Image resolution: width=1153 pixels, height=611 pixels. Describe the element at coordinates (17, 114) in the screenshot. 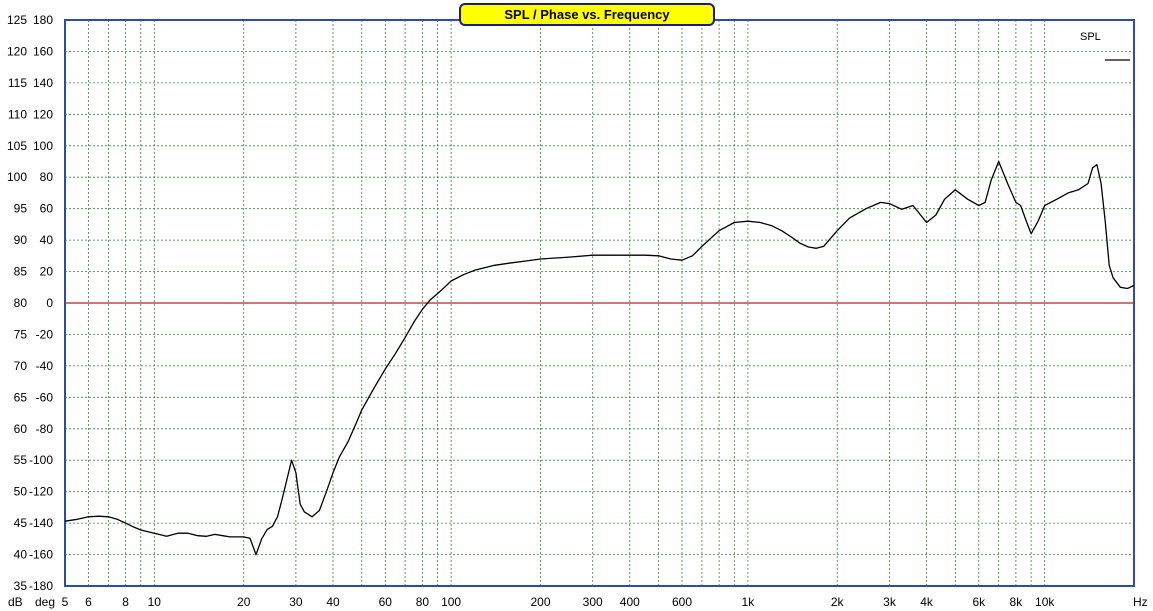

I see `y-tick-label-db: 110` at that location.